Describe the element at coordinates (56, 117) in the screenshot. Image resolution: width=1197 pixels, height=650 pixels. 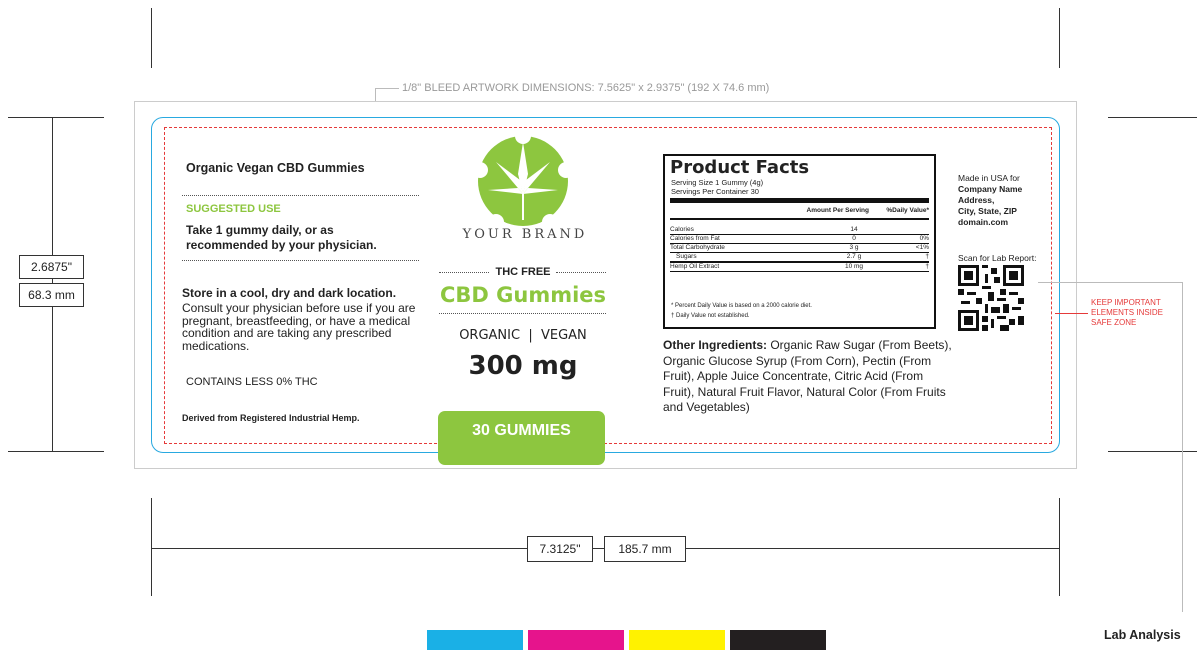
I see `crop-mark-left-top` at that location.